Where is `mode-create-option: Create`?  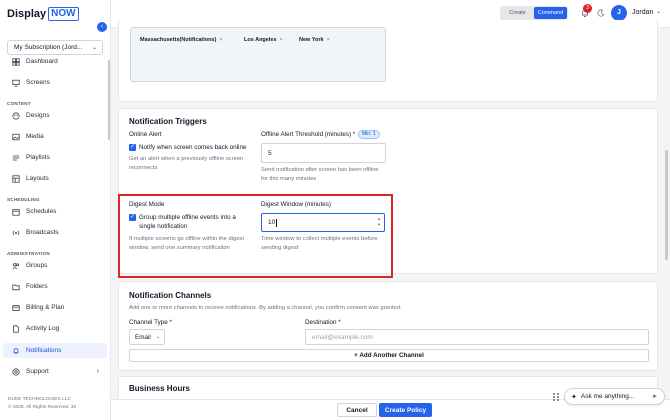
mode-create-option: Create is located at coordinates (517, 13).